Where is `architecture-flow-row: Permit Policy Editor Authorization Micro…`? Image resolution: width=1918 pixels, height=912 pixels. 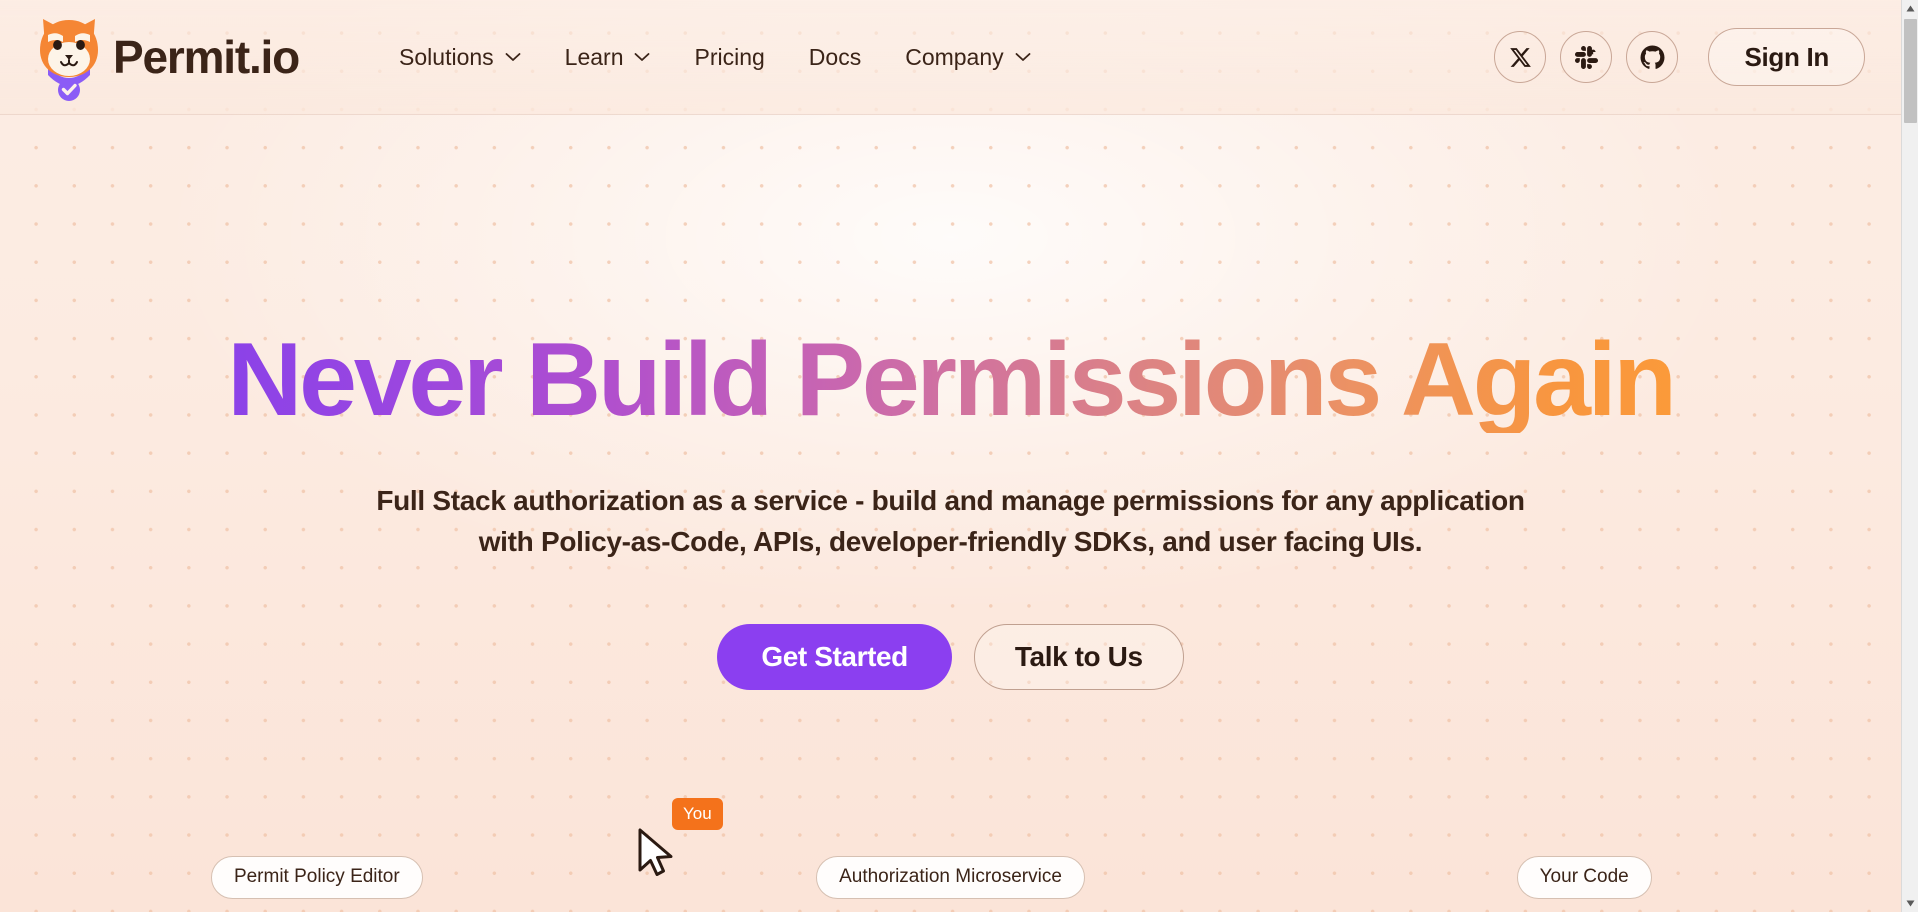
architecture-flow-row: Permit Policy Editor Authorization Micro… is located at coordinates (950, 884).